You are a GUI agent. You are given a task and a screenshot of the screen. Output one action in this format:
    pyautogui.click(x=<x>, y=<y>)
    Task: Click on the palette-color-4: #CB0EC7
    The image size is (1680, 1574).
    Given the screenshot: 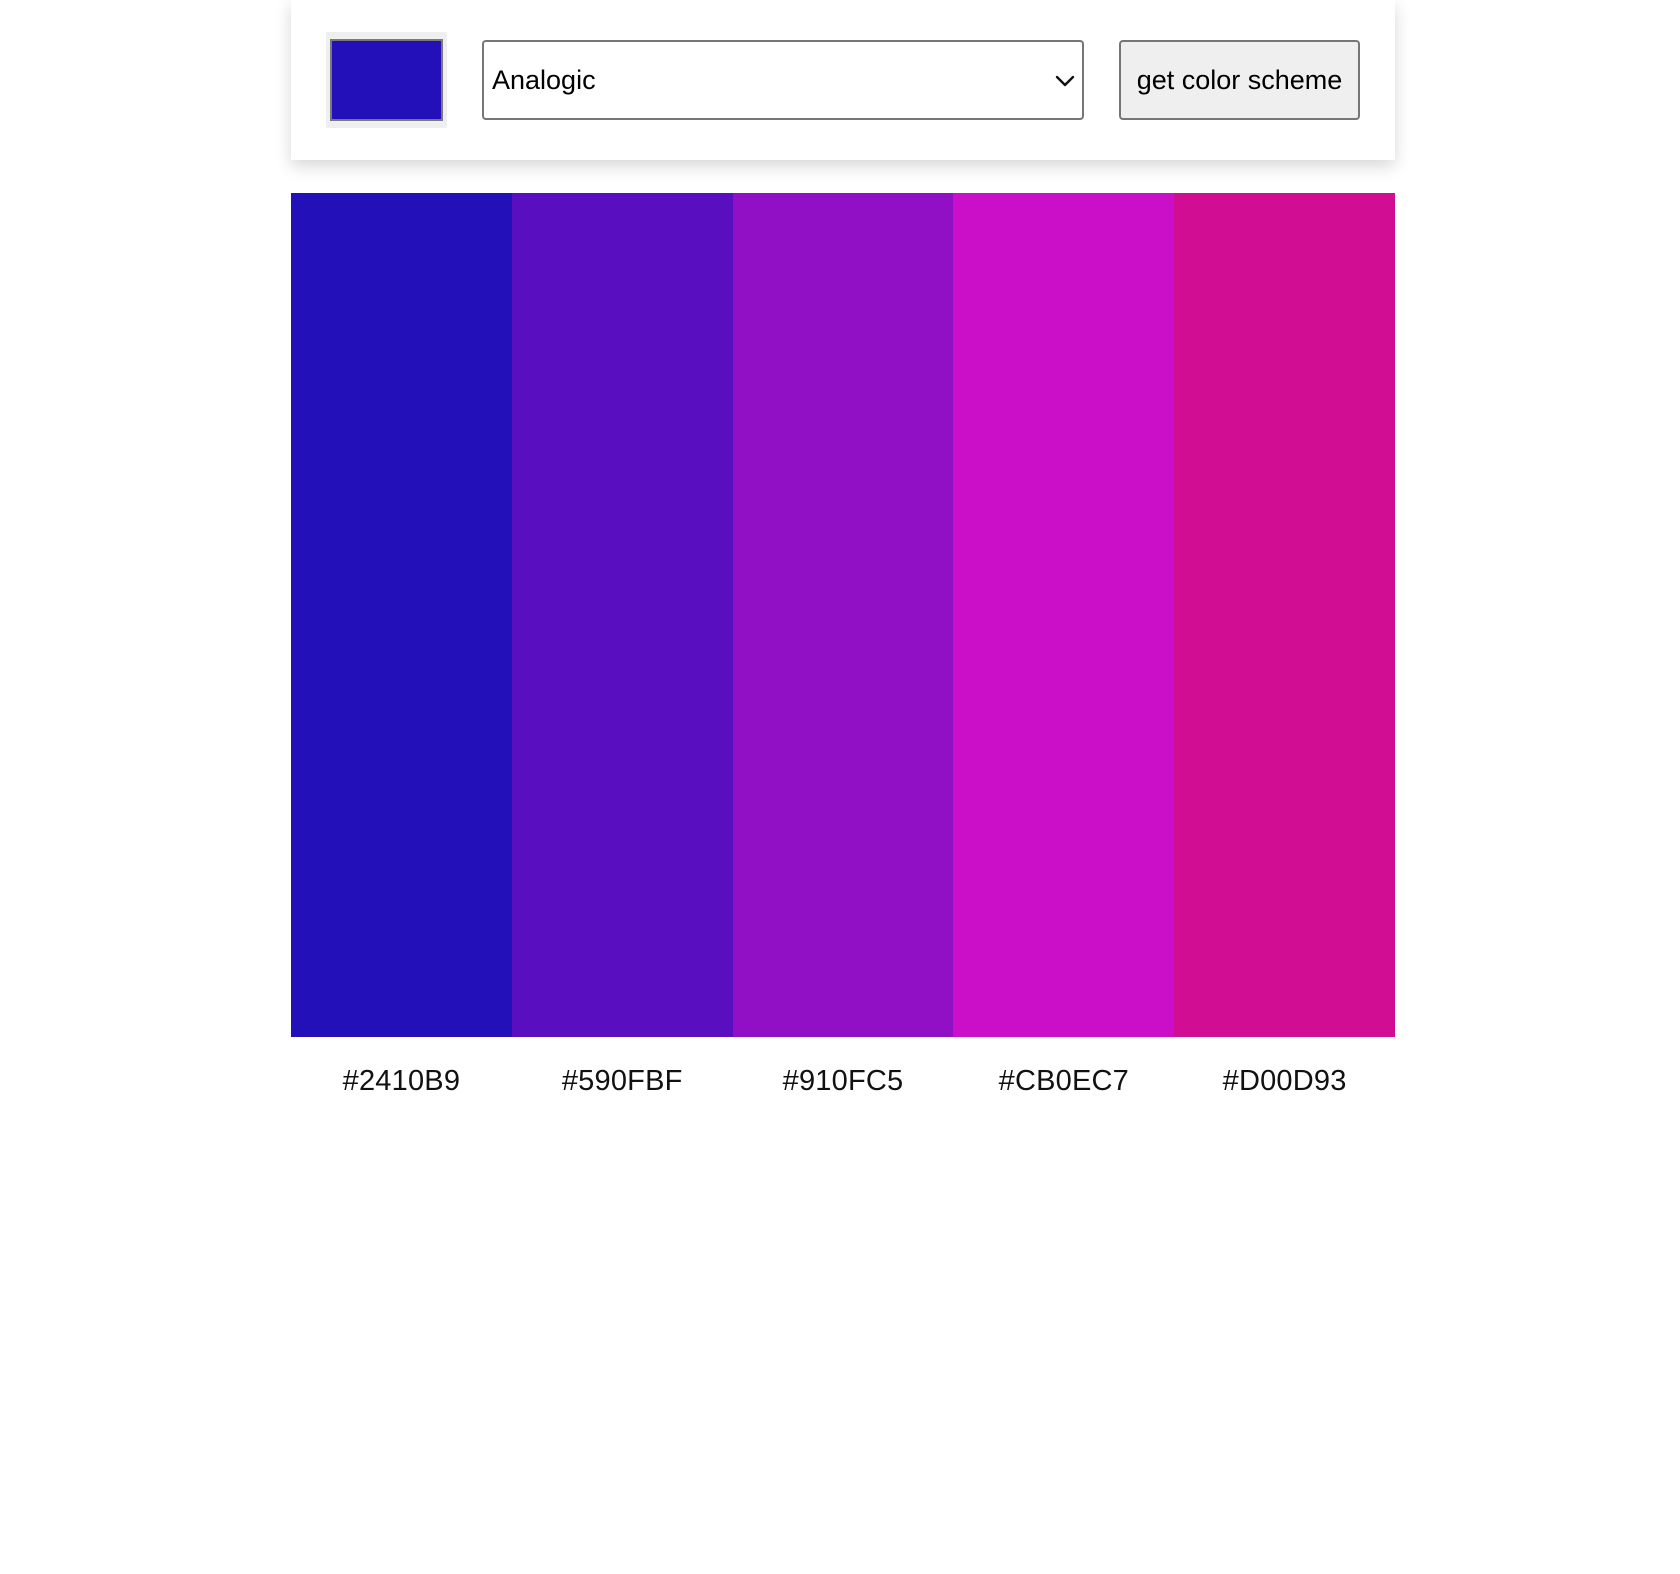 What is the action you would take?
    pyautogui.click(x=1064, y=645)
    